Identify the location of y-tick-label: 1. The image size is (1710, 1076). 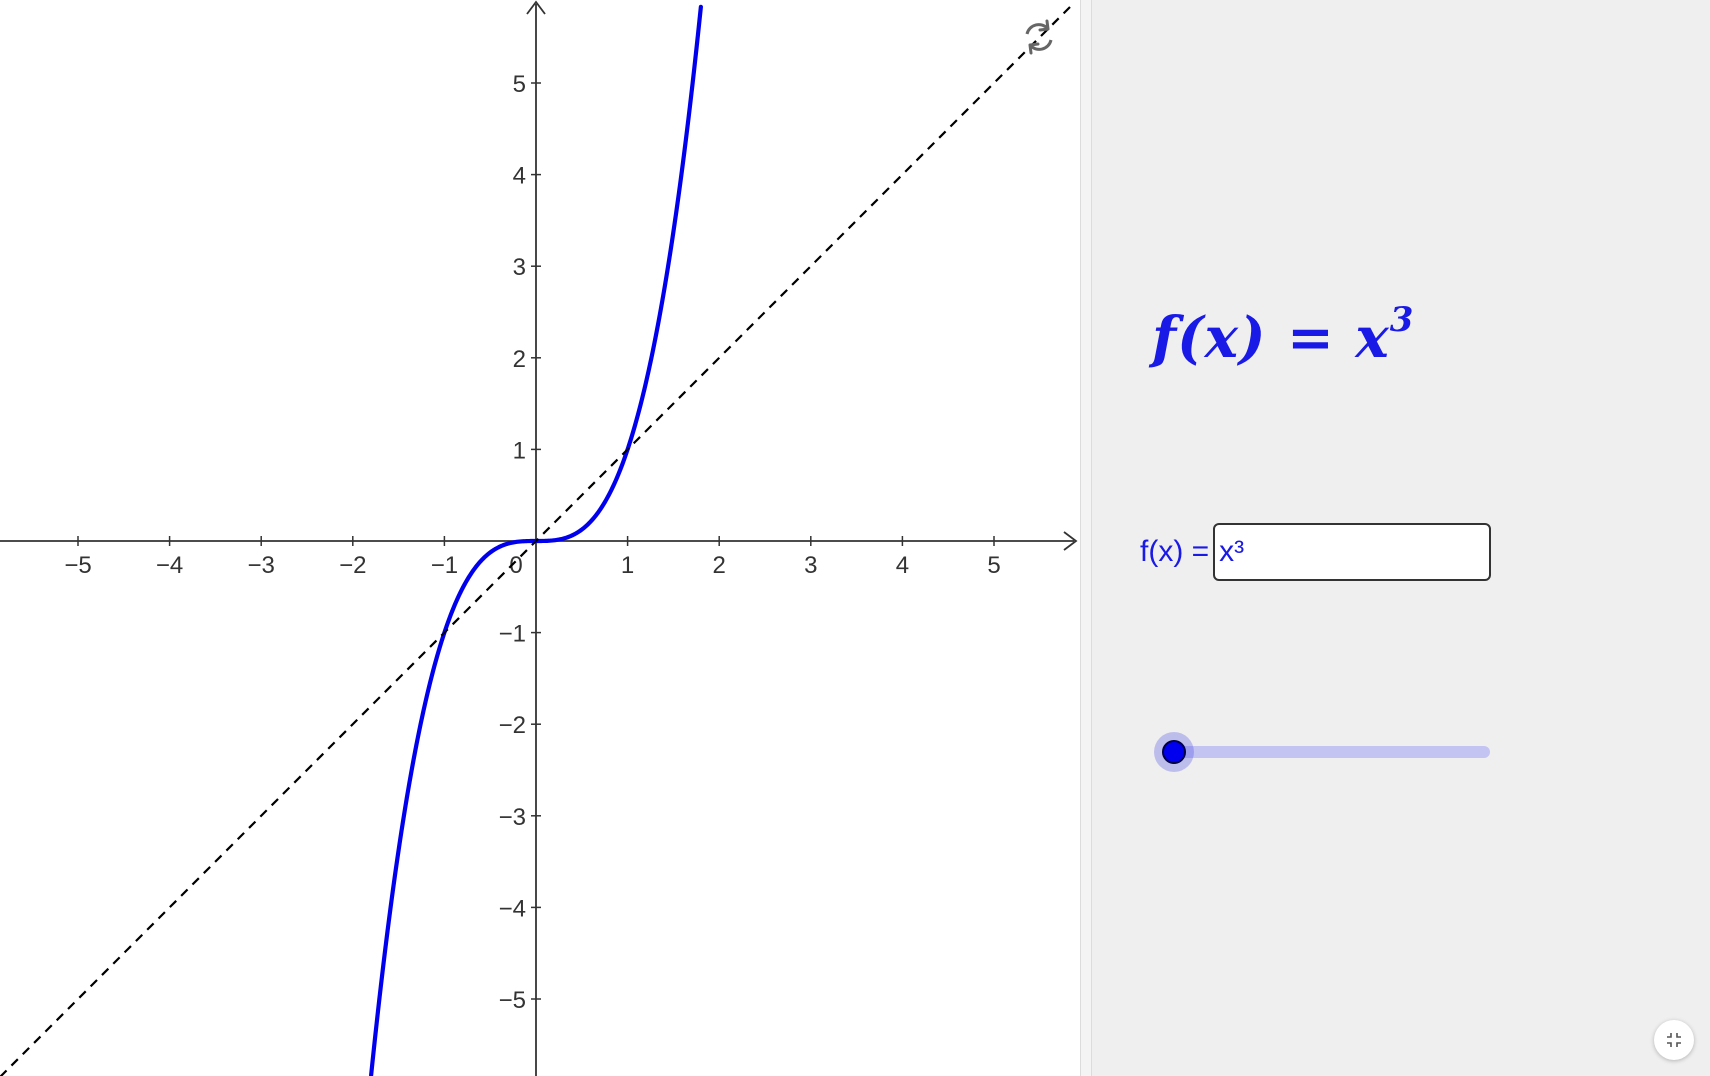
(519, 450).